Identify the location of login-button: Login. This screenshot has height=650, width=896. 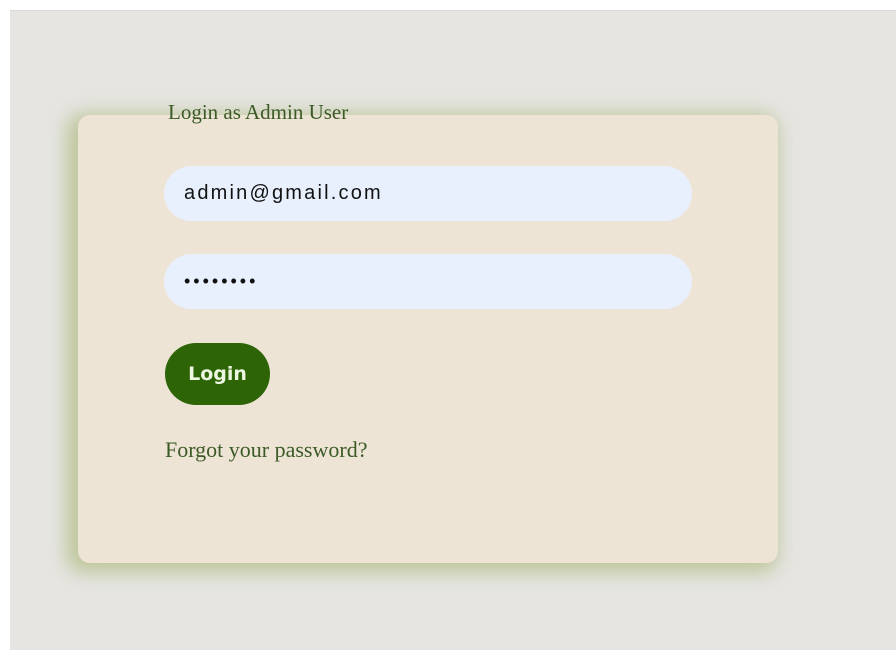
(217, 374).